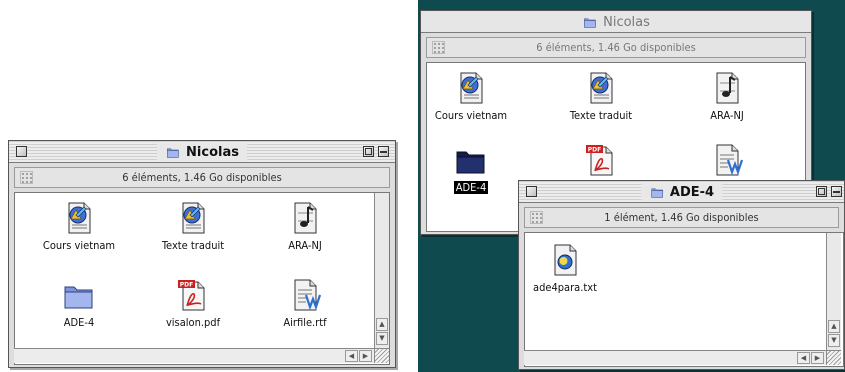 The image size is (845, 372). Describe the element at coordinates (692, 192) in the screenshot. I see `window-title-text: ADE-4` at that location.